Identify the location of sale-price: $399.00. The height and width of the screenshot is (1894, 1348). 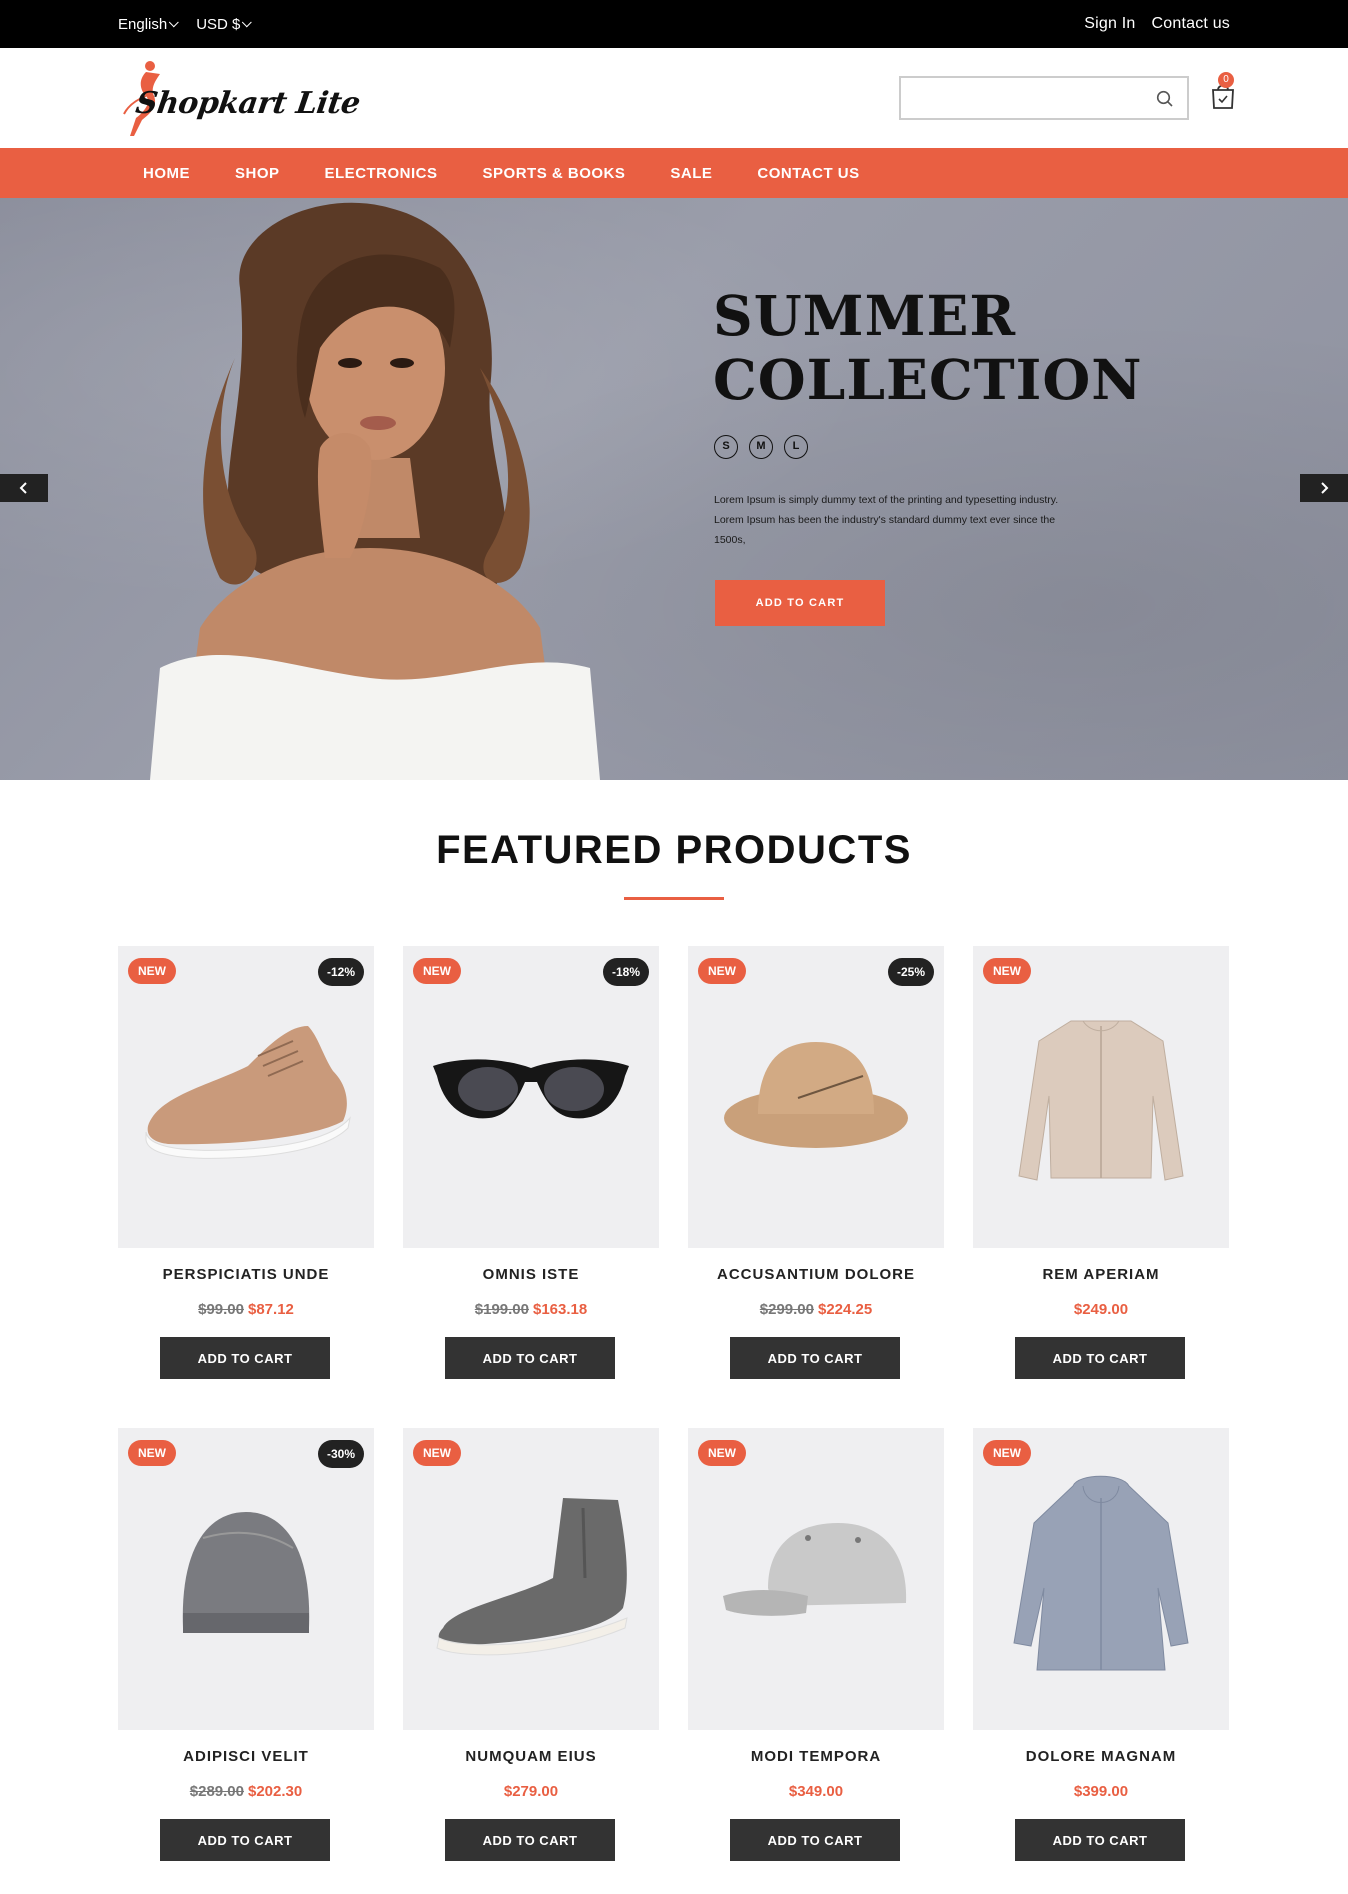
(1101, 1791).